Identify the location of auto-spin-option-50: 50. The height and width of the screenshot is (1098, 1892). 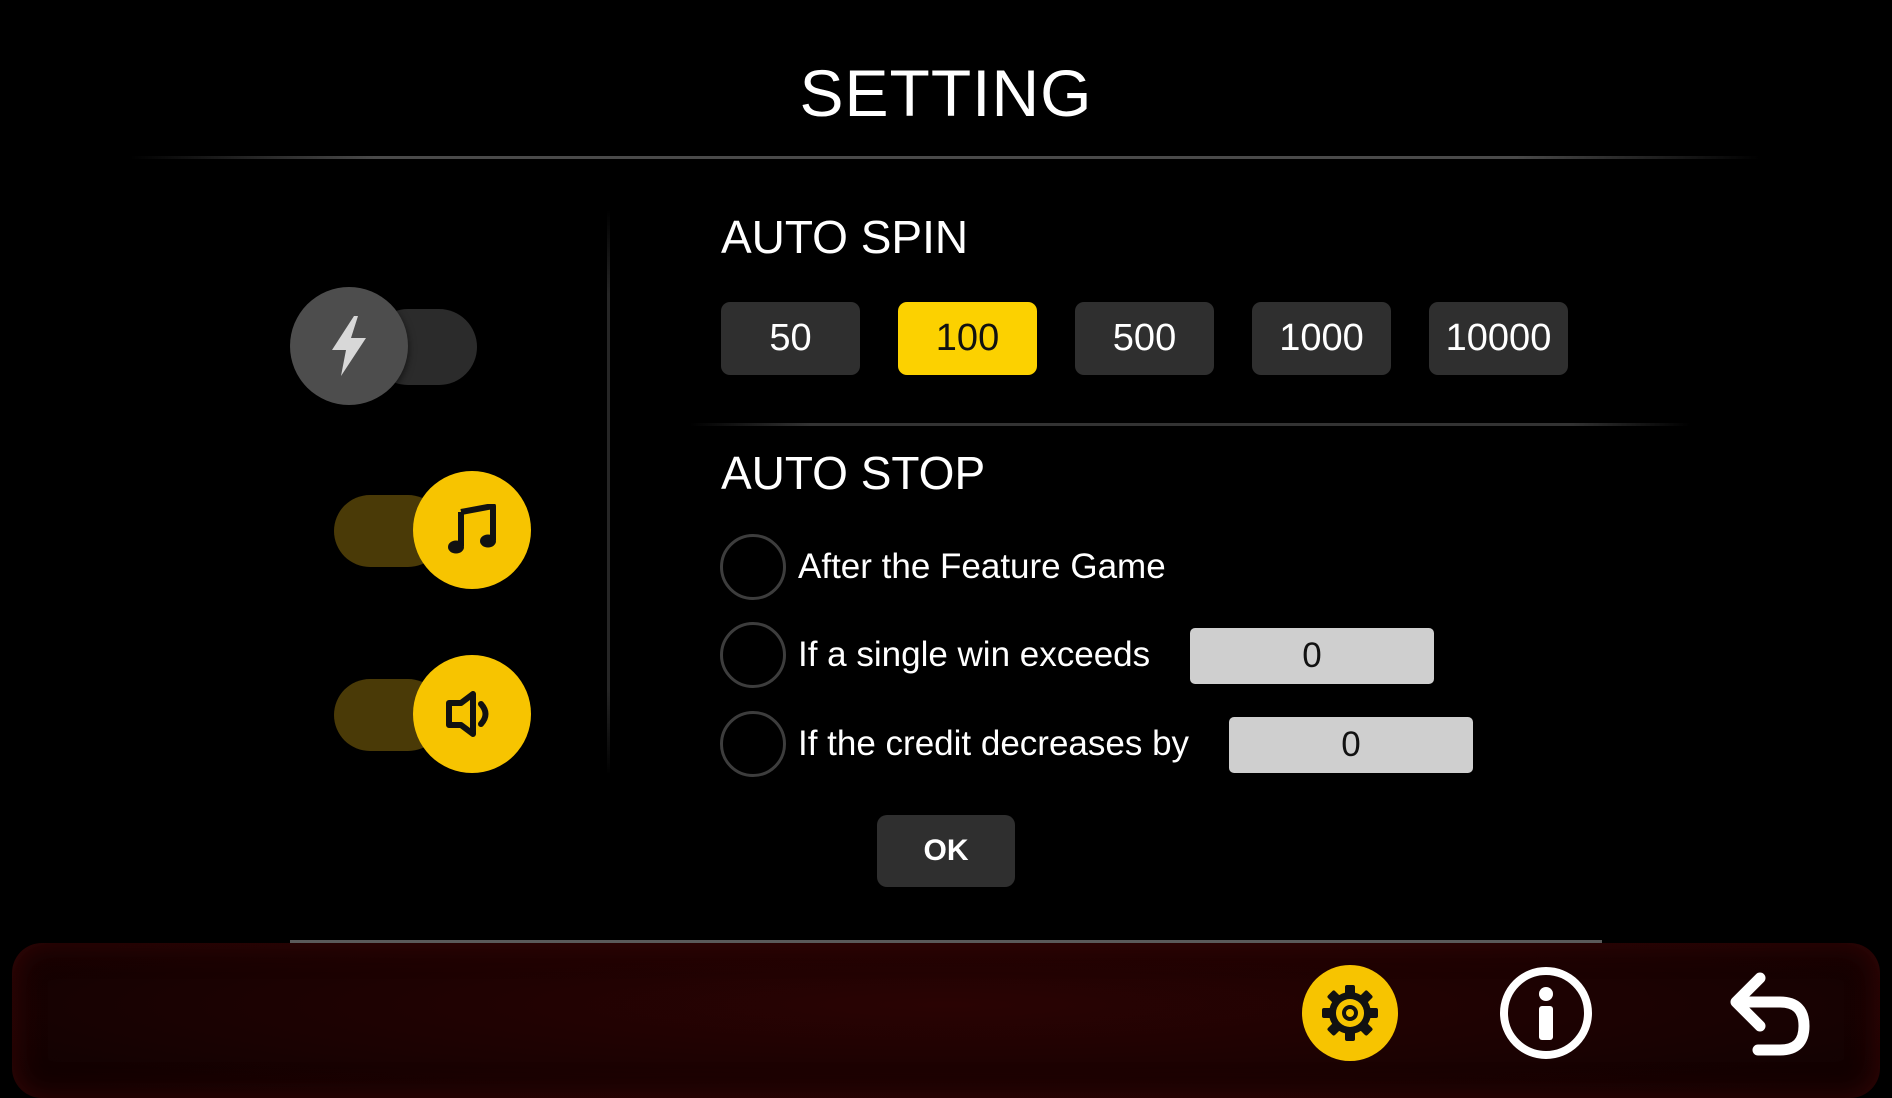
(790, 338).